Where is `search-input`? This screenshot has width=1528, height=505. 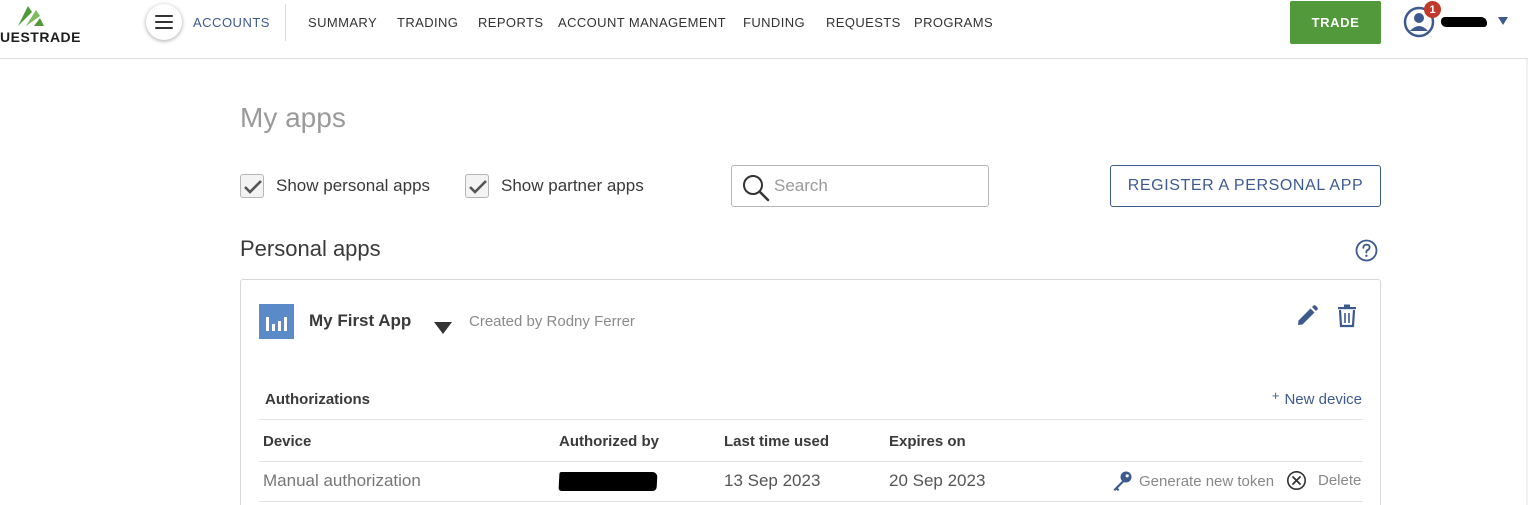 search-input is located at coordinates (874, 186).